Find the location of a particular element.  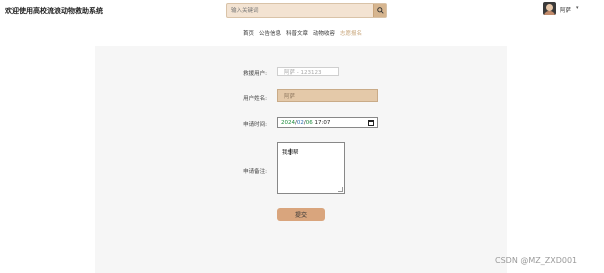

apply-time-input: 2024/02/06 17:07 is located at coordinates (327, 122).